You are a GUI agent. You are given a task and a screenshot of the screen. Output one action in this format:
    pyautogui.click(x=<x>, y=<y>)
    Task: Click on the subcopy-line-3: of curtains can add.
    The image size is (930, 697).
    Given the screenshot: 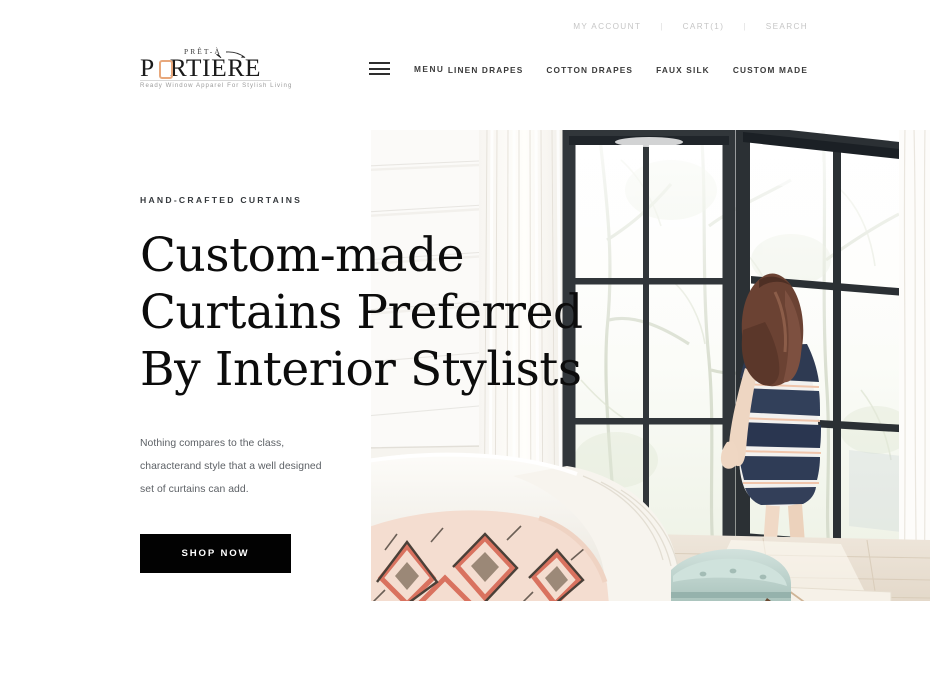 What is the action you would take?
    pyautogui.click(x=202, y=489)
    